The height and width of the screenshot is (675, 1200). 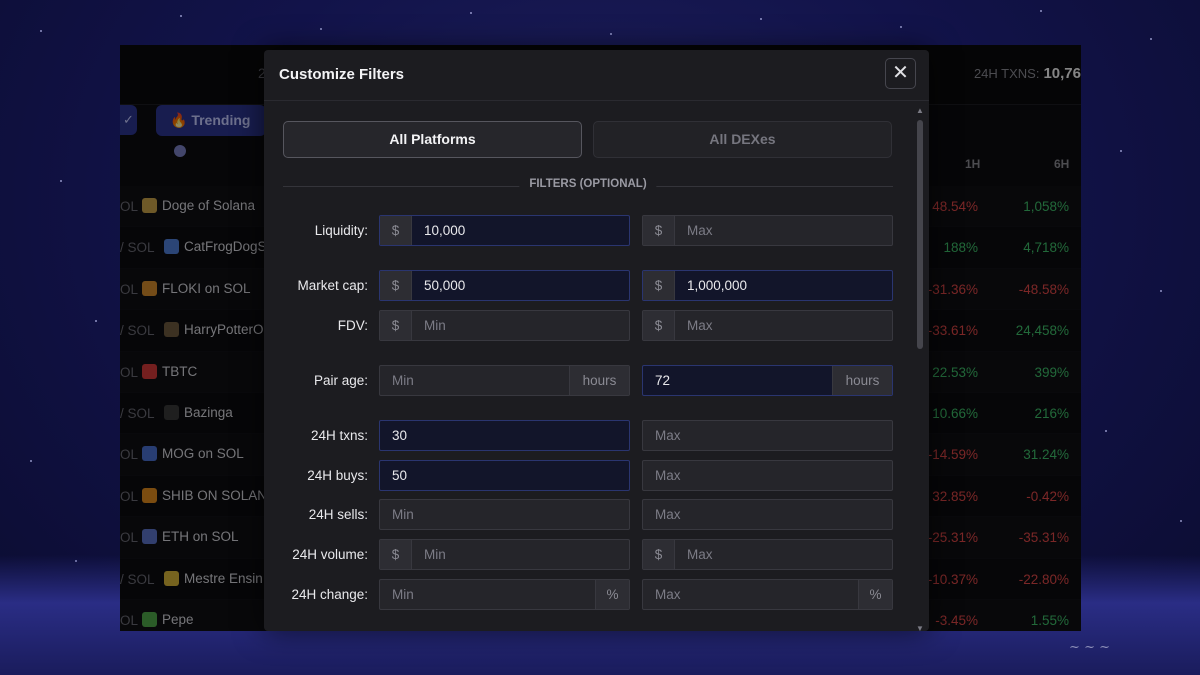 I want to click on filters-section-label: FILTERS (OPTIONAL), so click(x=588, y=184).